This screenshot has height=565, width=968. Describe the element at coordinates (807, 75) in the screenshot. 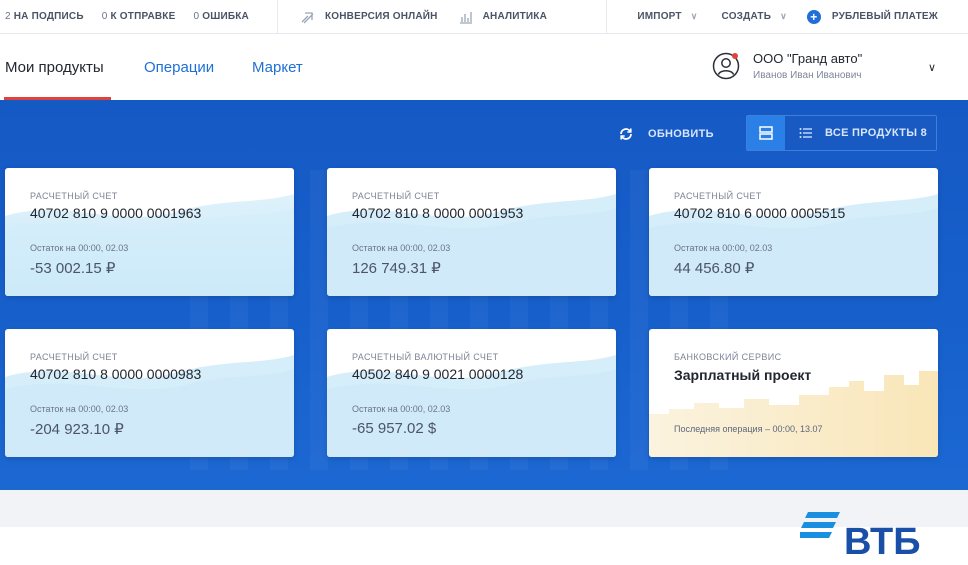

I see `user-name: Иванов Иван Иванович` at that location.